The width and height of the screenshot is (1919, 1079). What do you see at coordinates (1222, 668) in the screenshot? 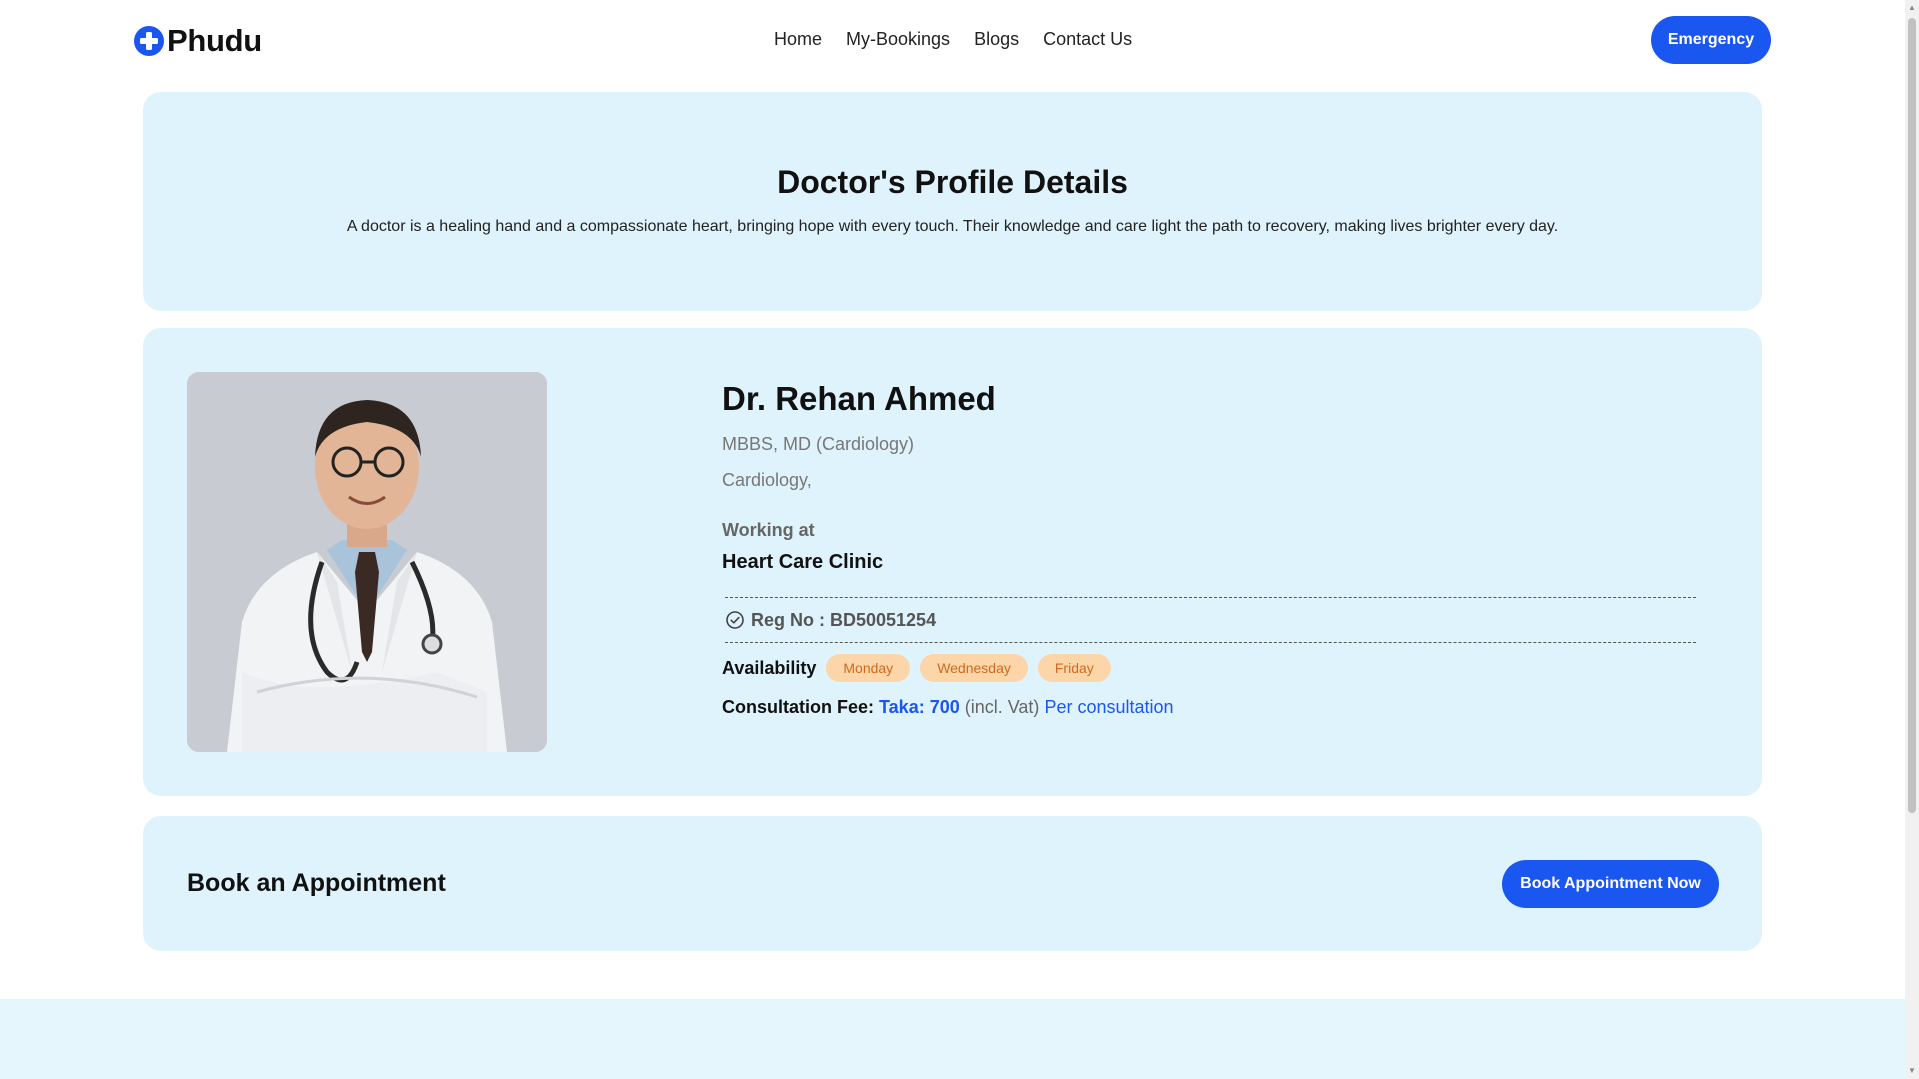
I see `availability-row: Availability Monday Wednesday Friday` at bounding box center [1222, 668].